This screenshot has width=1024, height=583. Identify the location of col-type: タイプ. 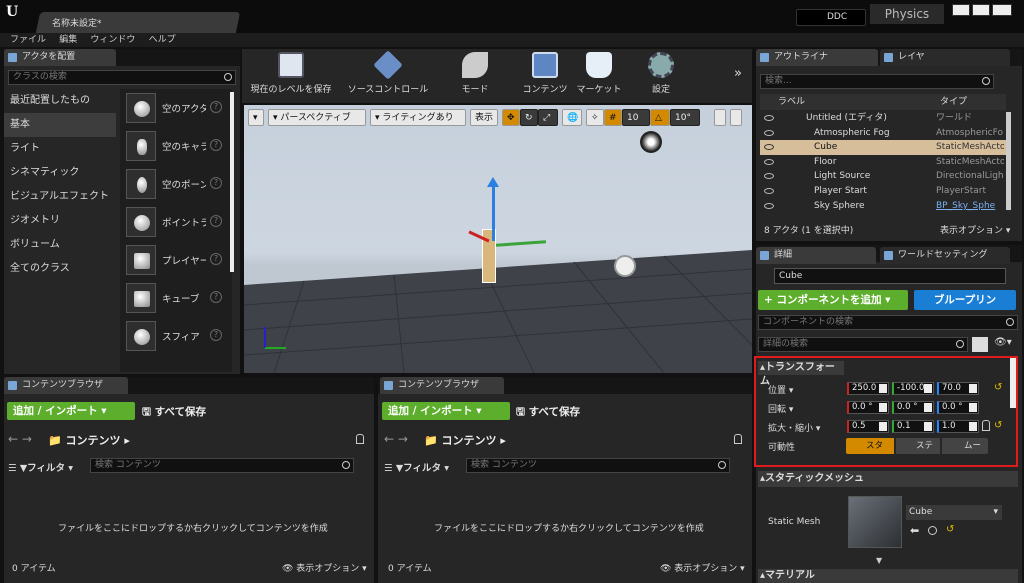
(953, 102).